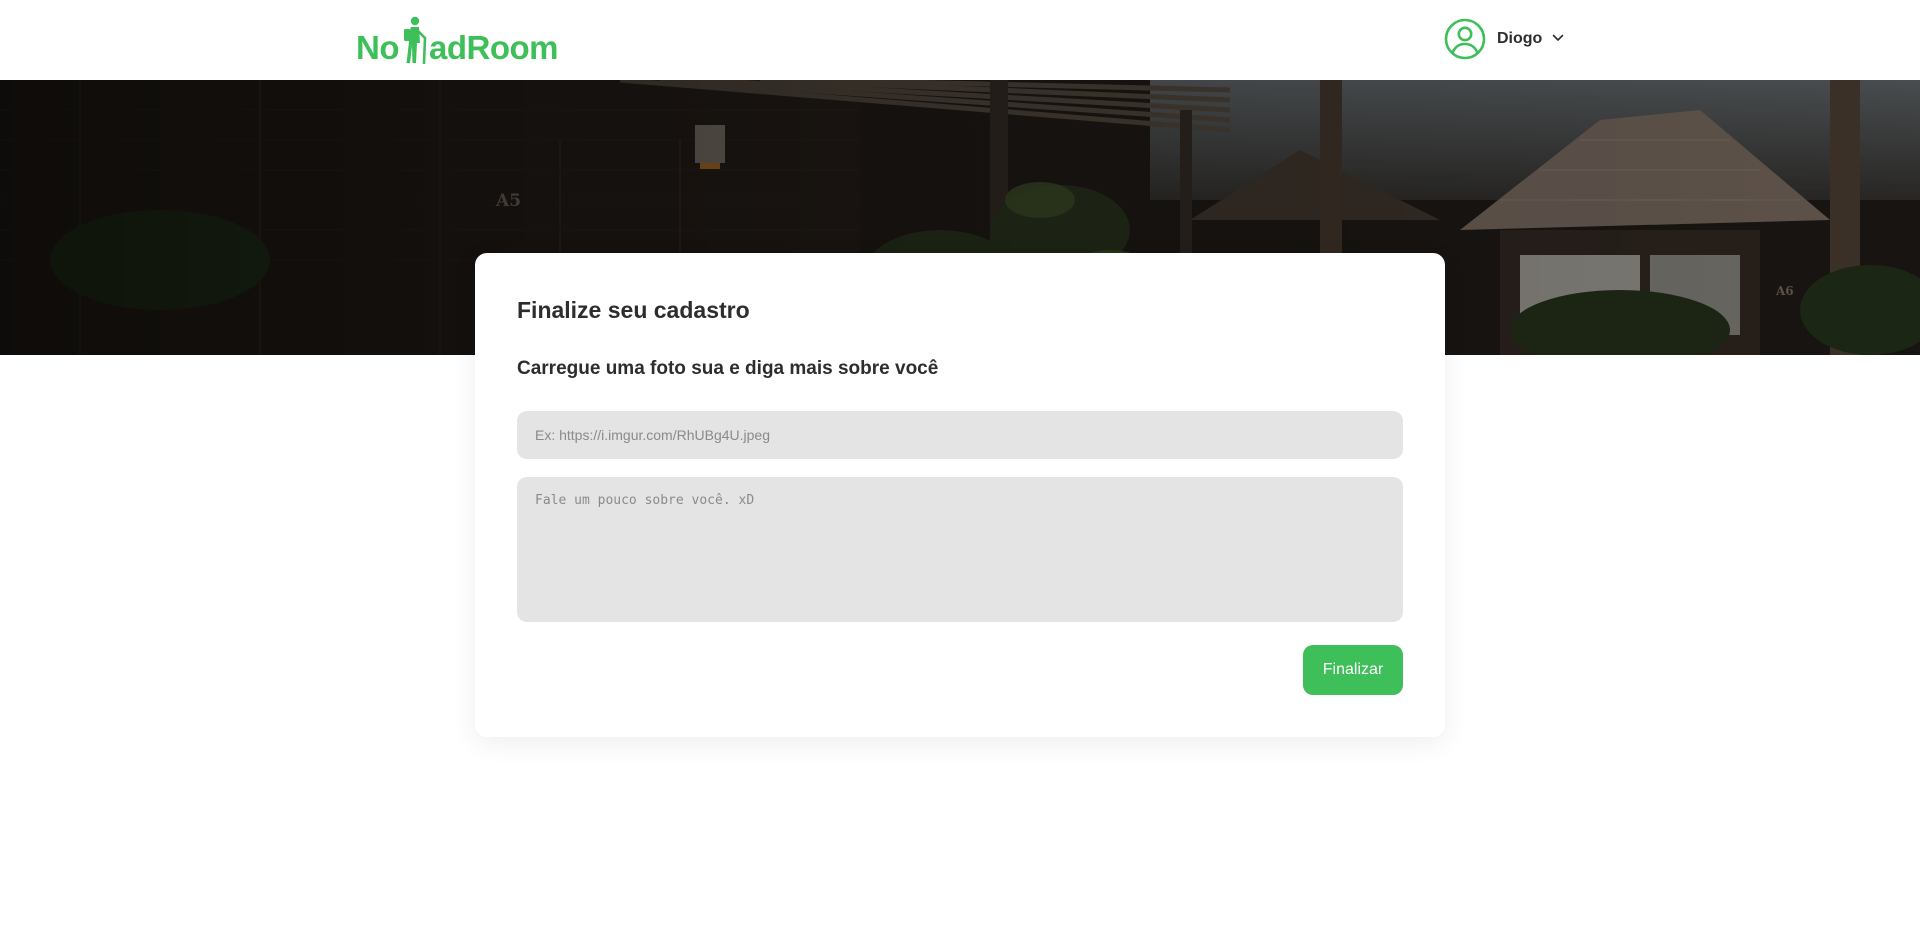 This screenshot has height=936, width=1920. What do you see at coordinates (1465, 39) in the screenshot?
I see `user-circle-icon` at bounding box center [1465, 39].